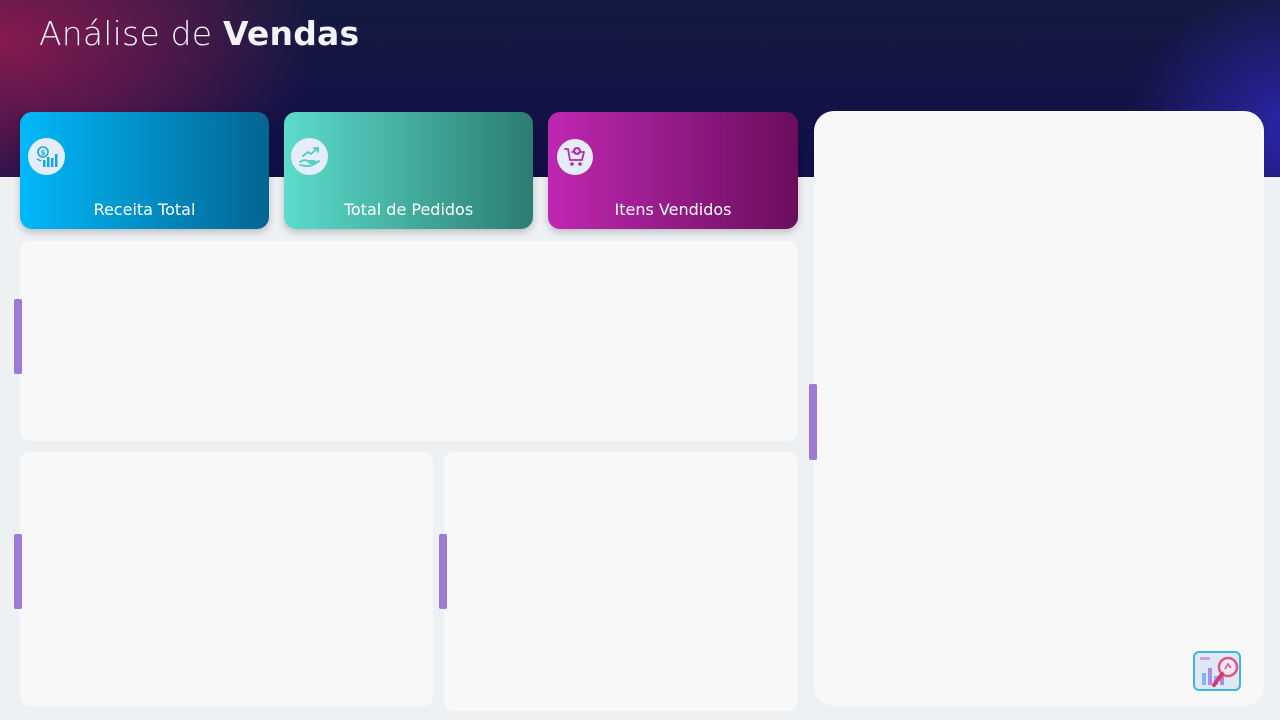  I want to click on panel-accent-handle-bottom-left, so click(18, 571).